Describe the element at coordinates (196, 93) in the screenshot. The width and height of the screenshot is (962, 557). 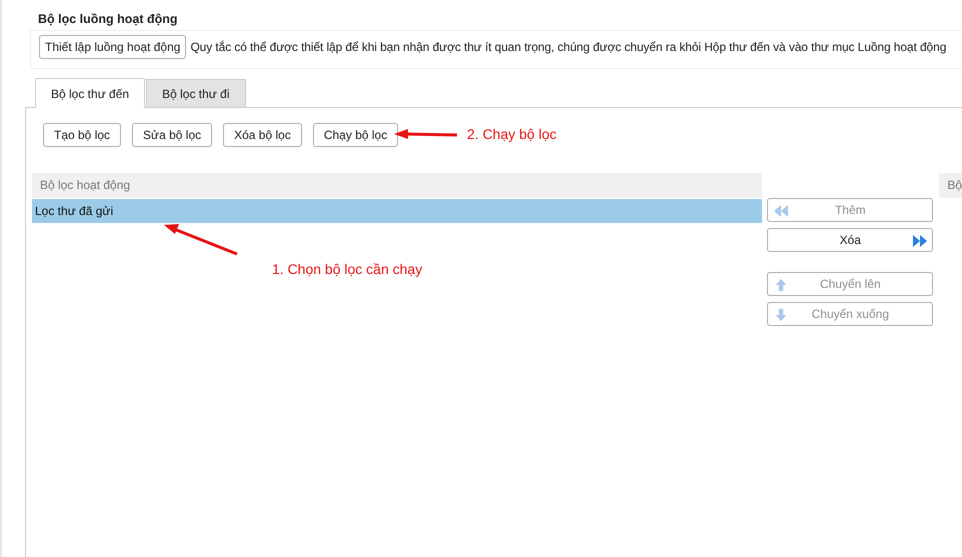
I see `tab: Bộ lọc thư đi` at that location.